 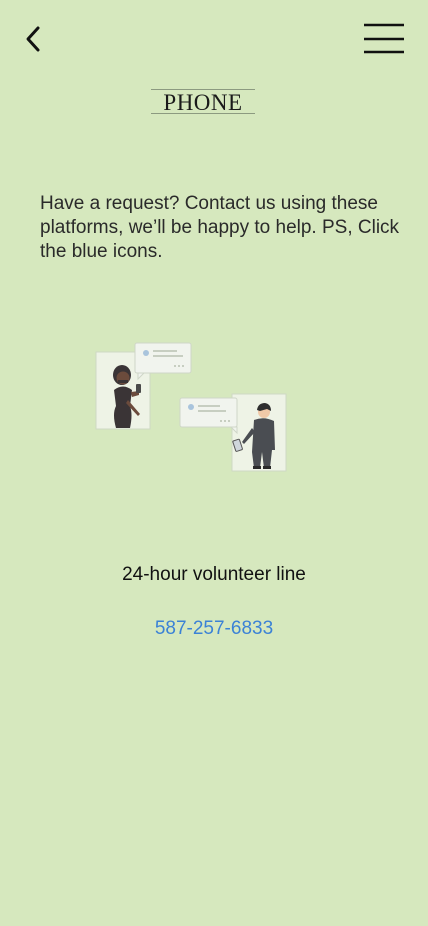 I want to click on phone-number-link: 587-257-6833, so click(x=214, y=629).